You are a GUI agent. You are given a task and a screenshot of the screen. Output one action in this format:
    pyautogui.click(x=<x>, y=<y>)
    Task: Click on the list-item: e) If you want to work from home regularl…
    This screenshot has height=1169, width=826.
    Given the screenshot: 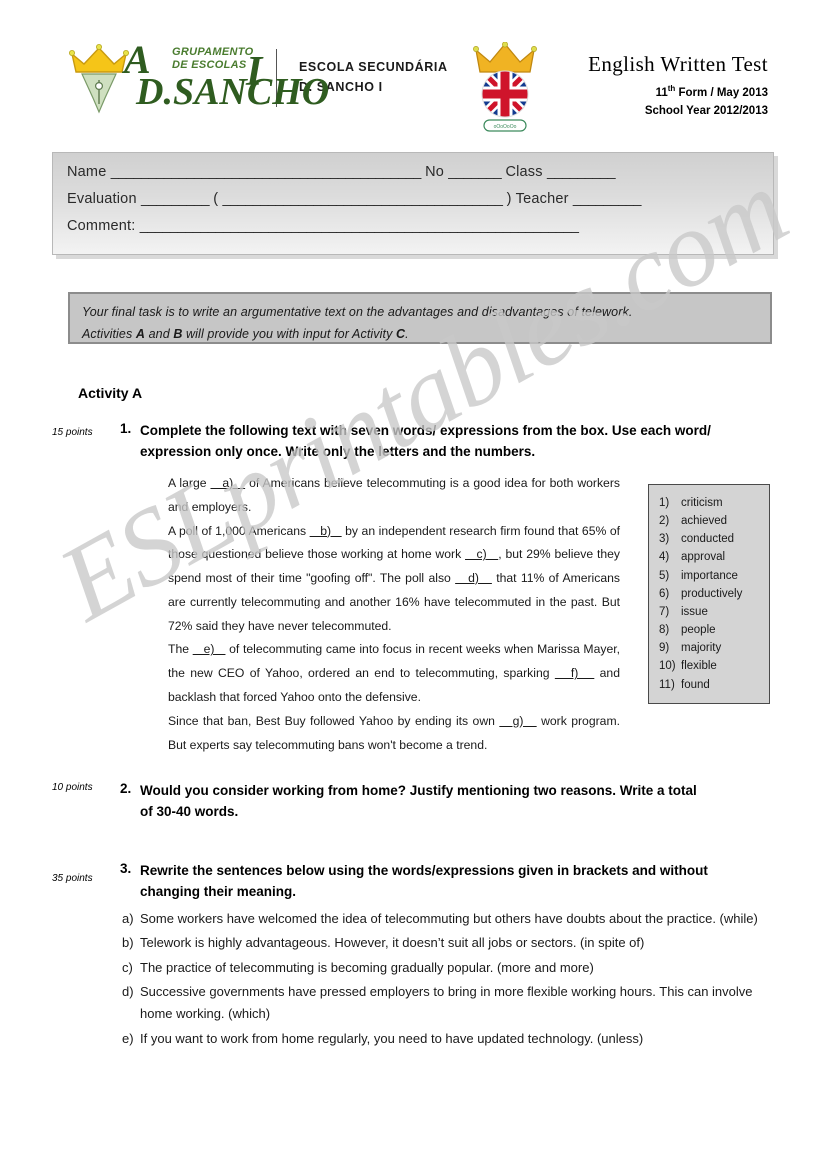 What is the action you would take?
    pyautogui.click(x=452, y=1039)
    